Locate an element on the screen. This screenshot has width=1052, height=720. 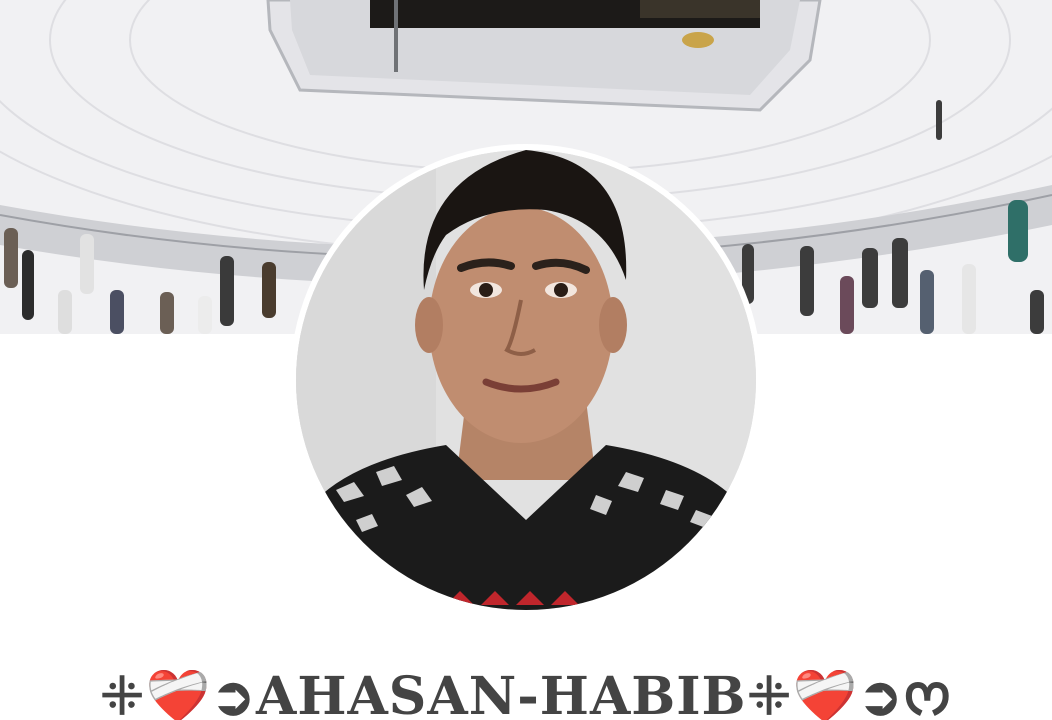
profile-name-row: ꔰ❤️‍🩹➲AHASAN-HABIBꔰ❤️‍🩹➲ᰔ is located at coordinates (526, 686).